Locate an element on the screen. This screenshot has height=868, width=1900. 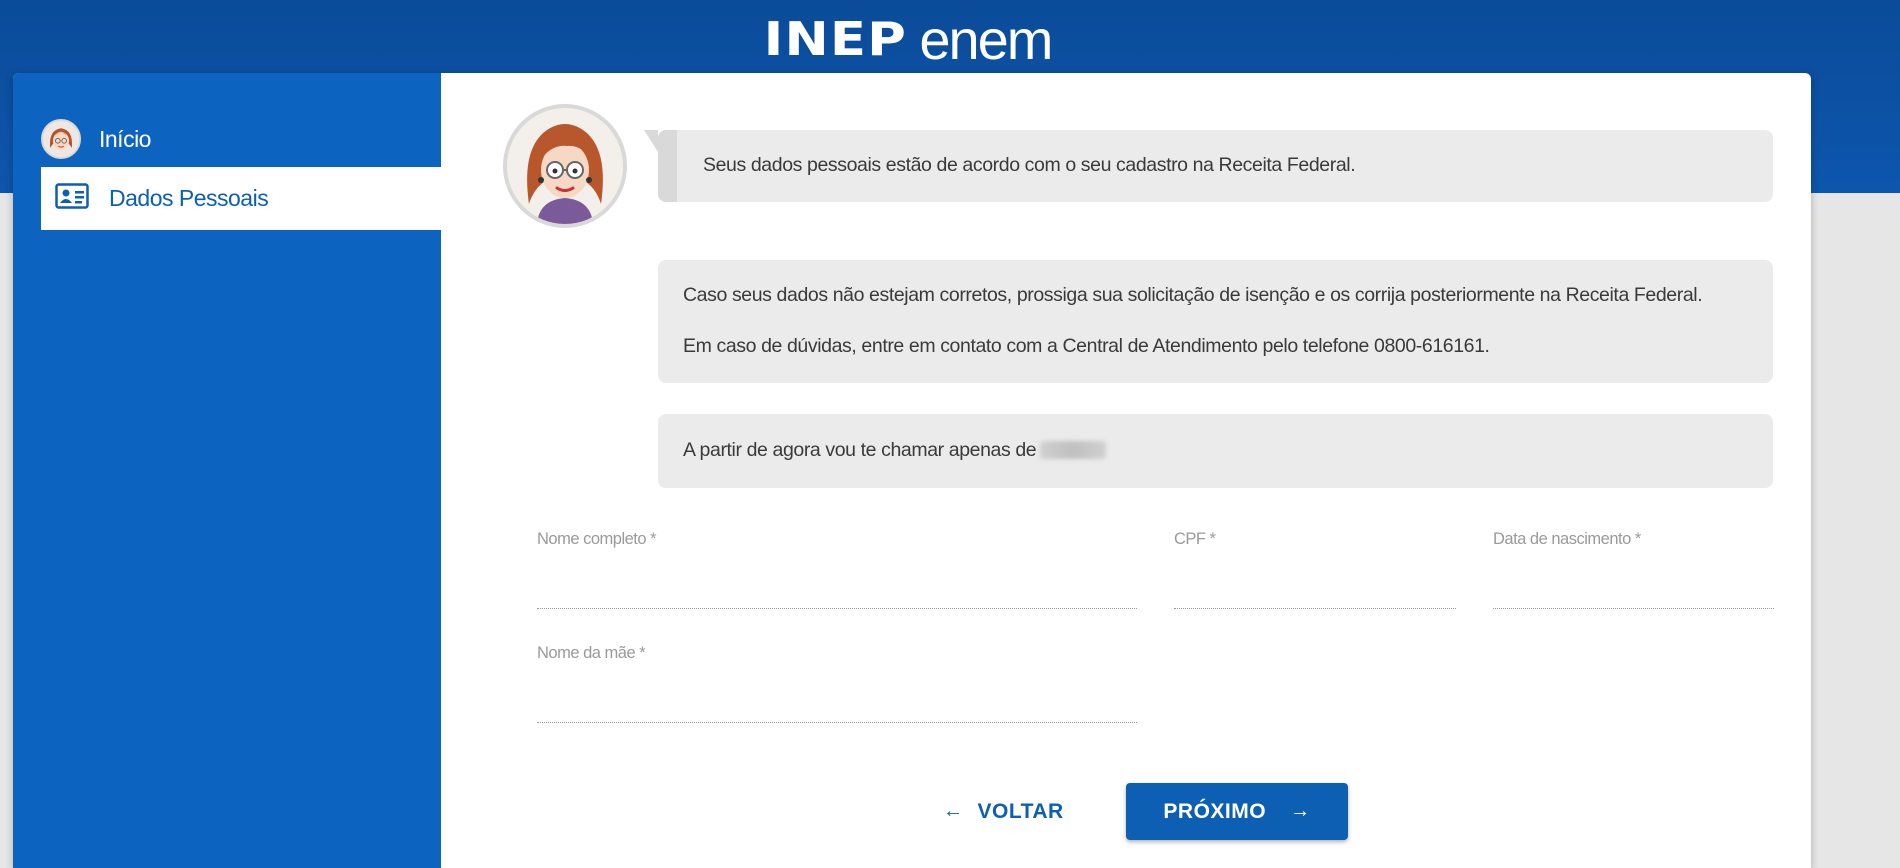
id-card-icon is located at coordinates (72, 198).